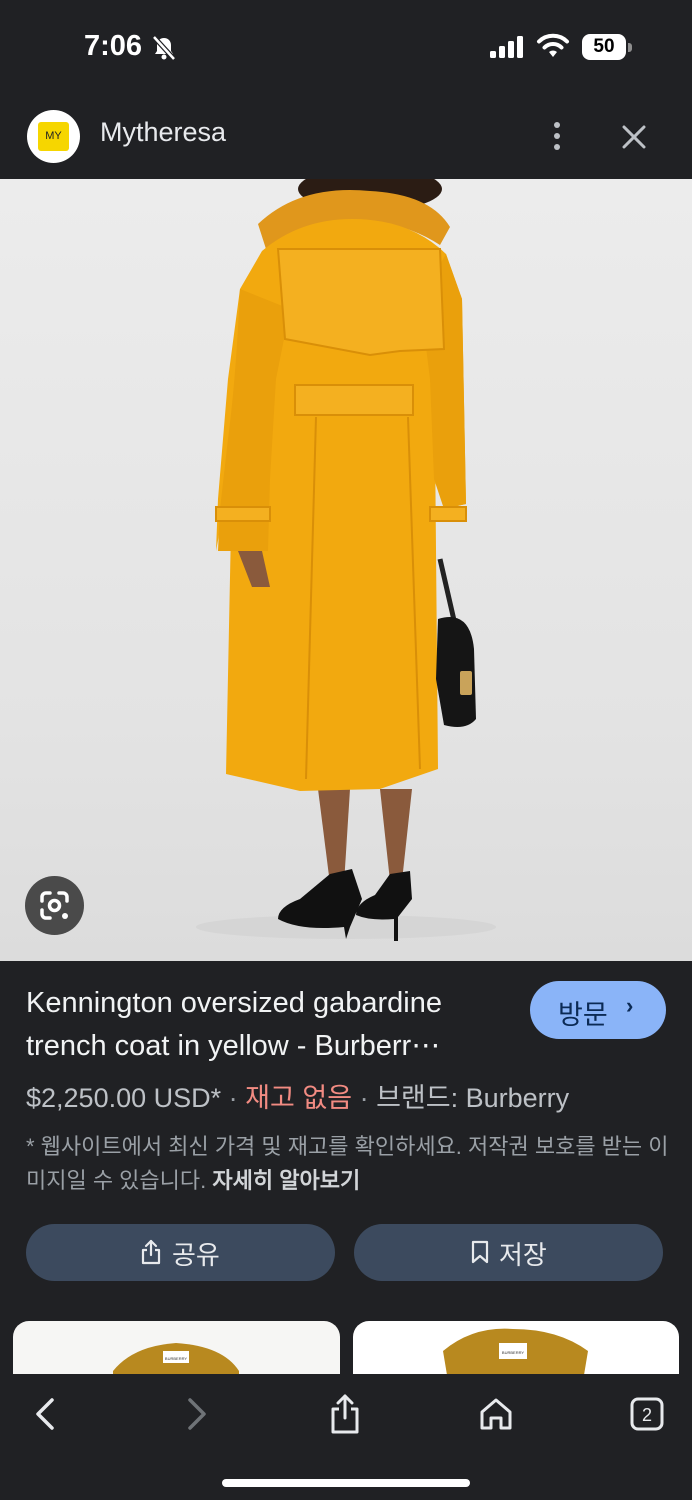 This screenshot has height=1500, width=692. I want to click on price-line: $2,250.00 USD* · 재고 없음 · 브랜드: Burberry, so click(297, 1095).